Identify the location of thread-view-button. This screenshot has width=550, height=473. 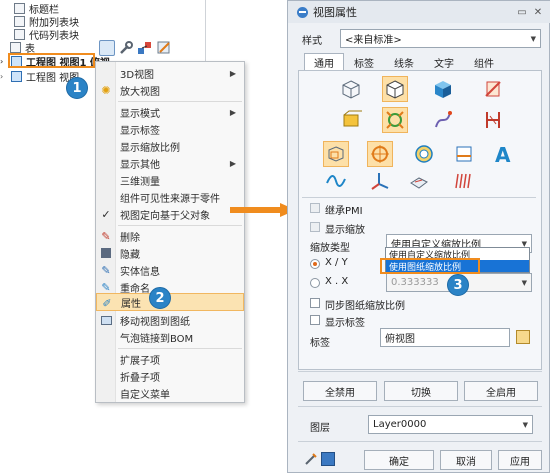
(493, 120).